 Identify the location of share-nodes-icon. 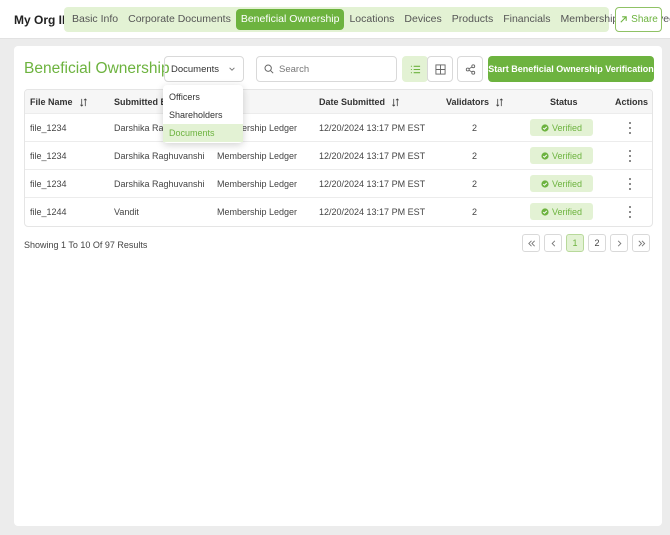
(470, 69).